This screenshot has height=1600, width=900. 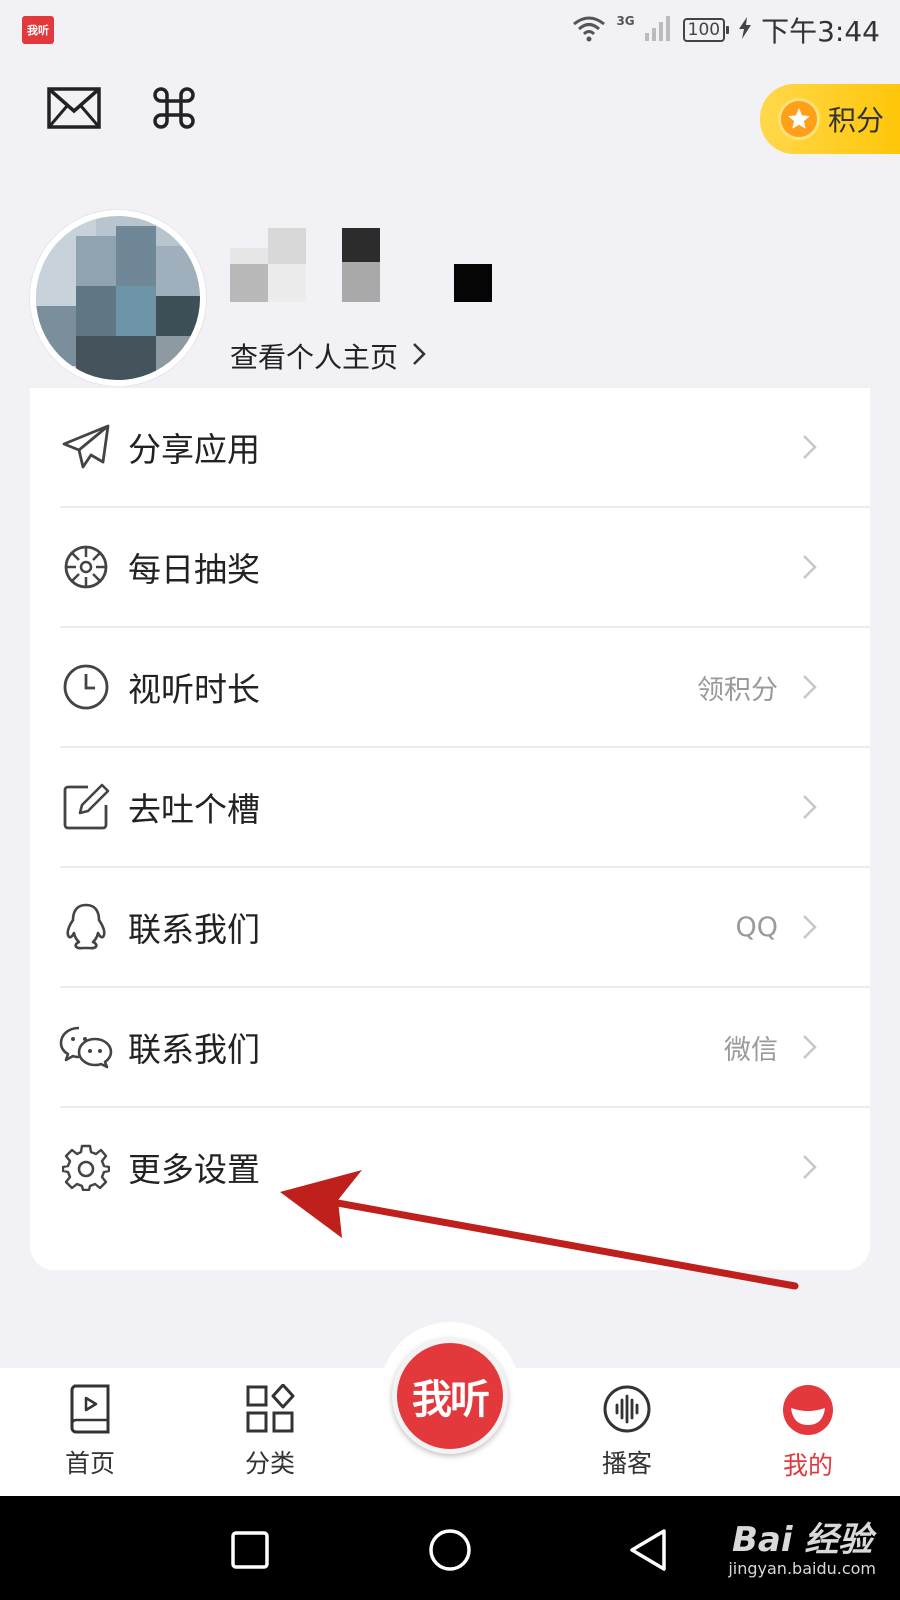 I want to click on book-play-icon, so click(x=90, y=1411).